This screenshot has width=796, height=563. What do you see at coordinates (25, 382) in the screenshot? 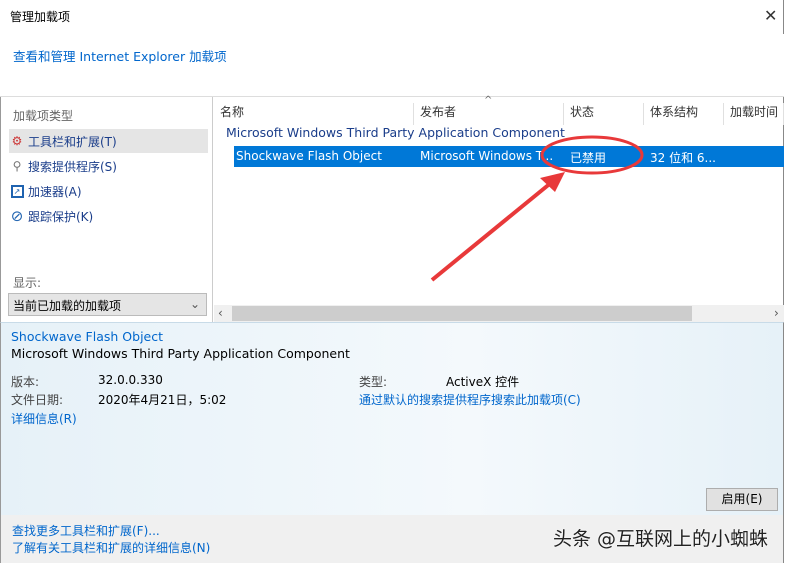
I see `version-label: 版本:` at bounding box center [25, 382].